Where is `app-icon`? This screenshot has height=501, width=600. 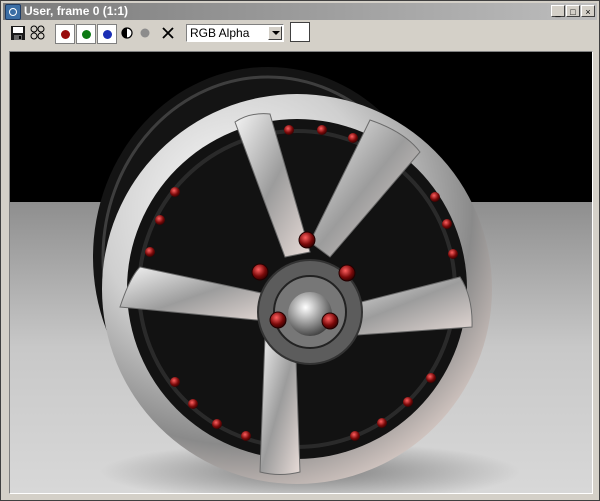 app-icon is located at coordinates (13, 12).